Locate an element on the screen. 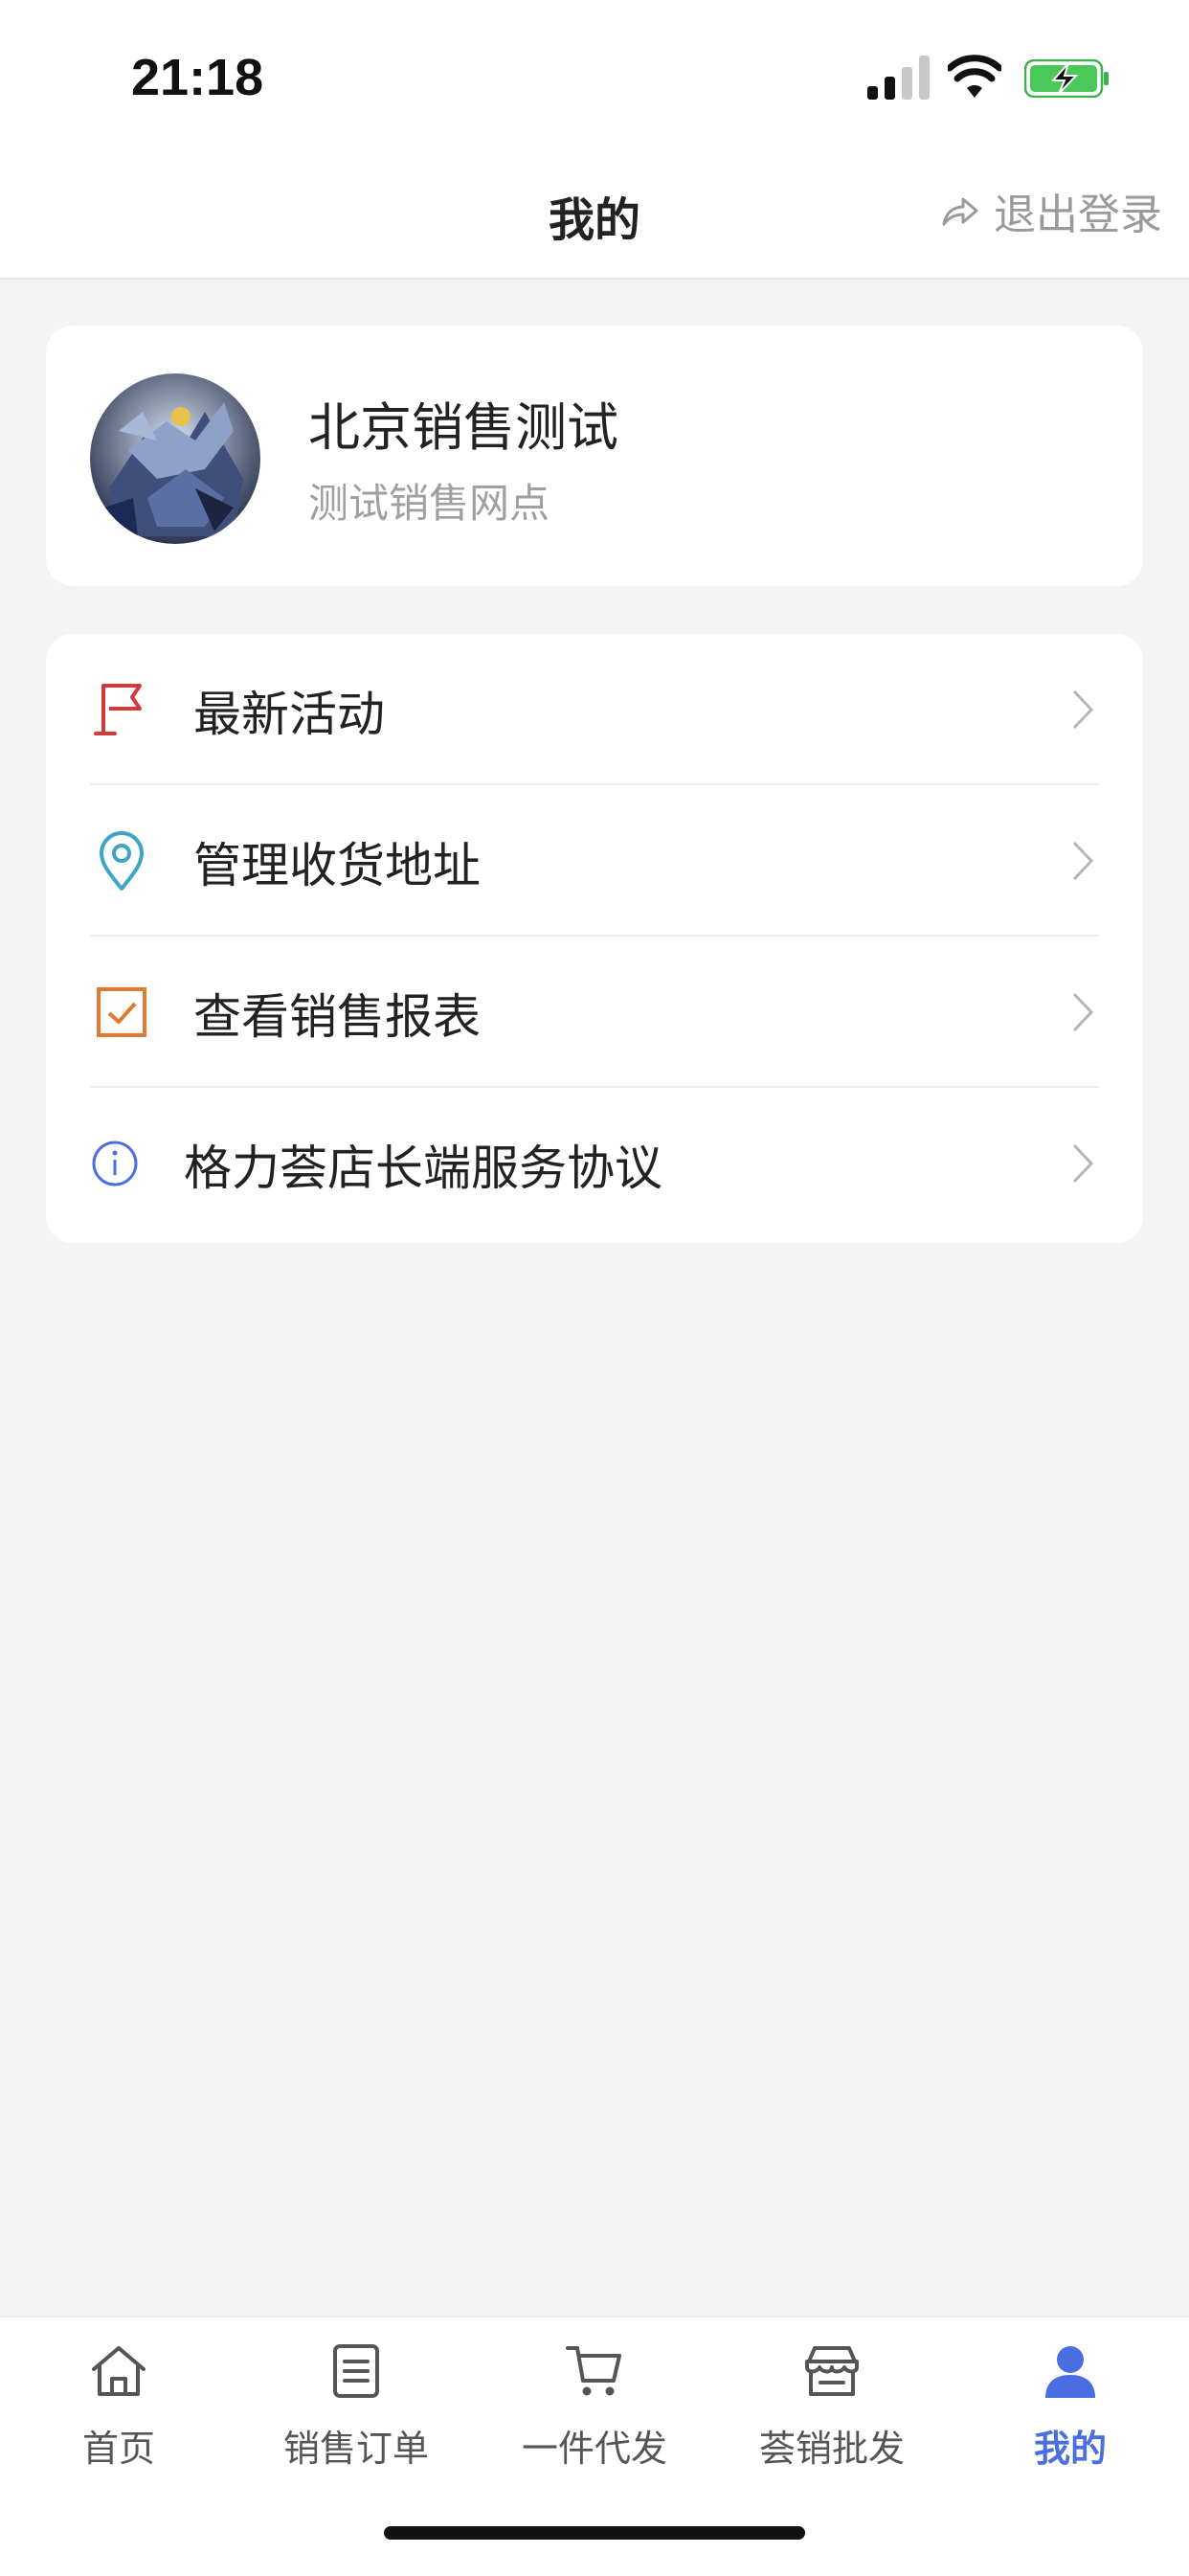 This screenshot has height=2576, width=1189. menu-item-label: 查看销售报表 is located at coordinates (337, 1017).